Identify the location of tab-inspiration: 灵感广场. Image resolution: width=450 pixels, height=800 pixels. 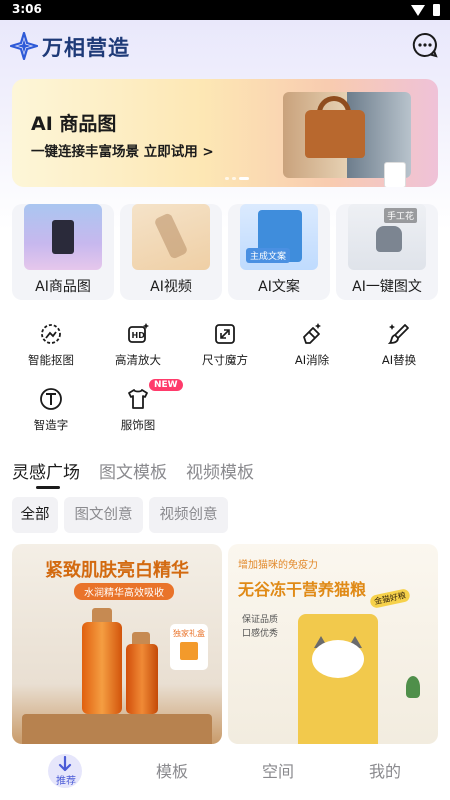
(46, 470).